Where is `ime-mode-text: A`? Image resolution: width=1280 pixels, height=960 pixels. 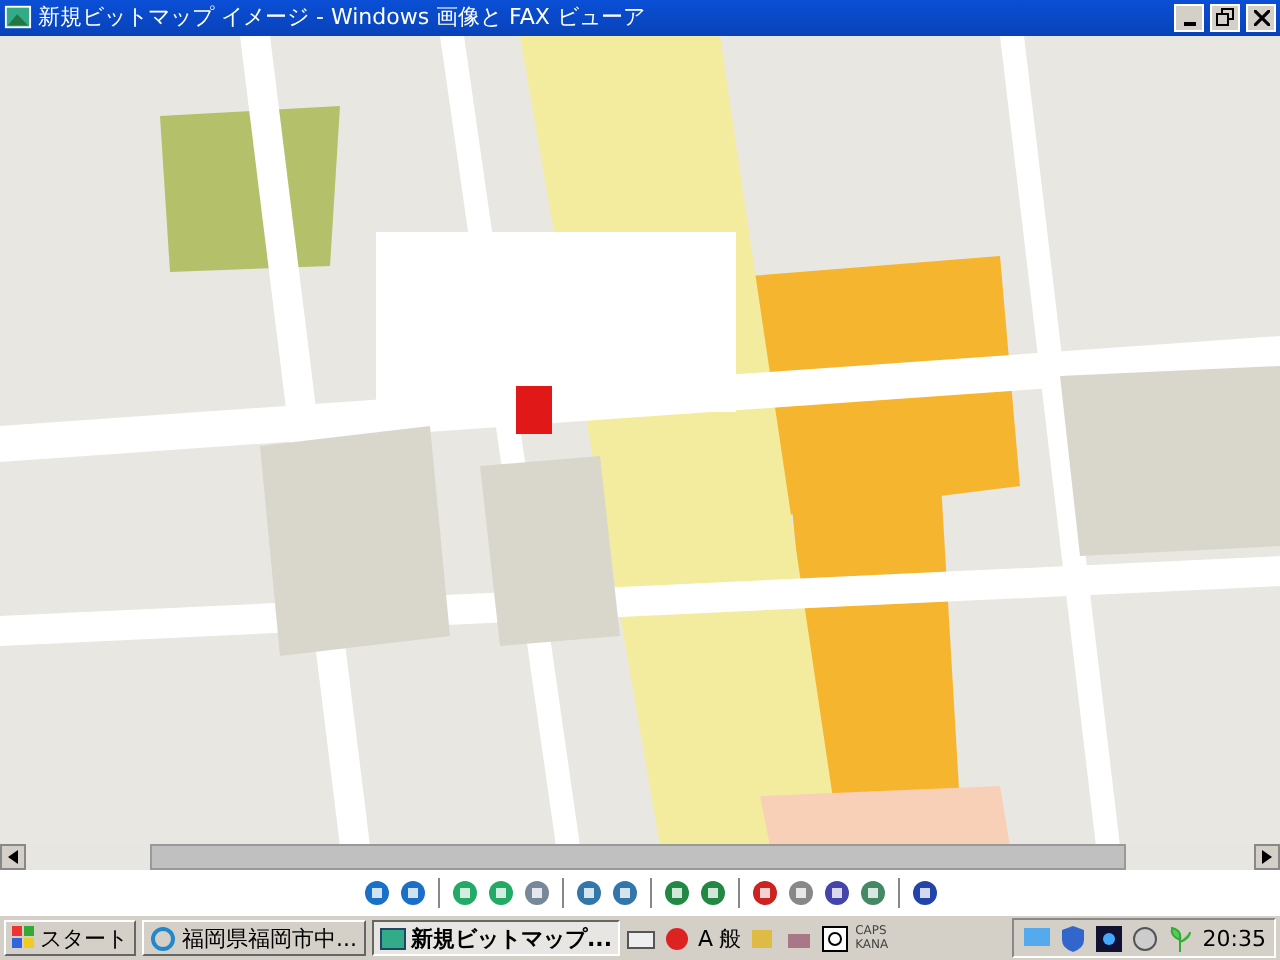 ime-mode-text: A is located at coordinates (706, 938).